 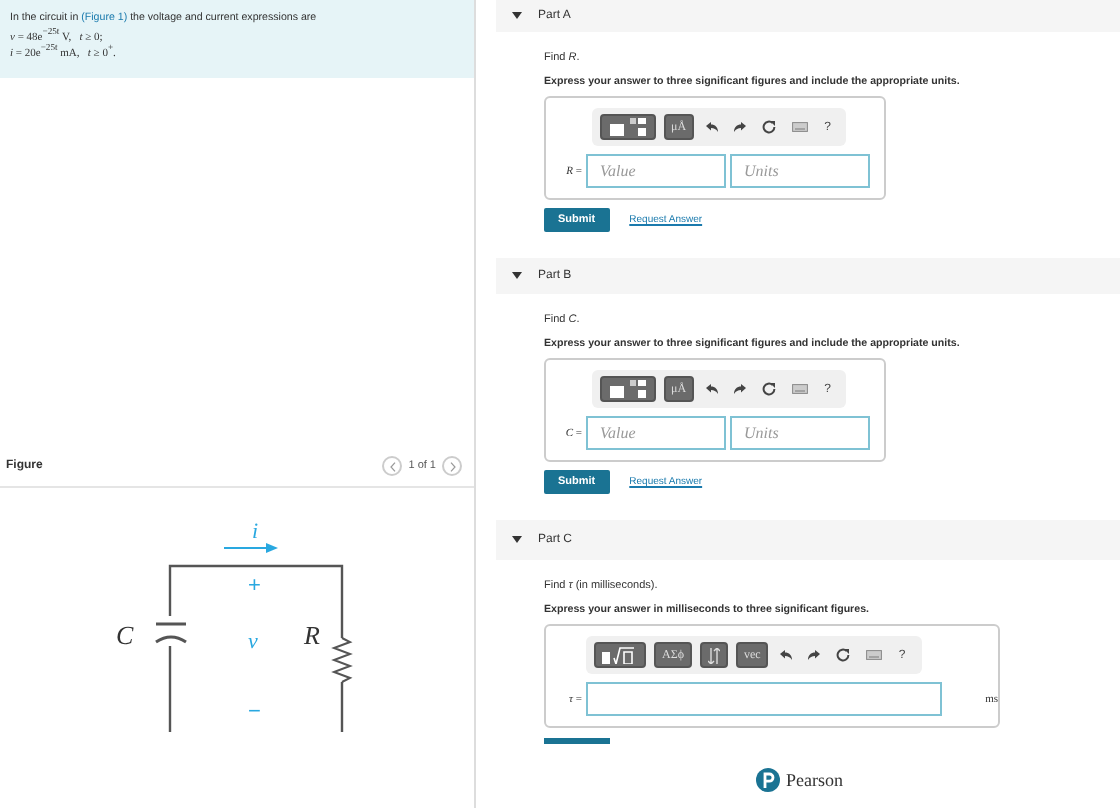 I want to click on sort-arrows-icon, so click(x=713, y=655).